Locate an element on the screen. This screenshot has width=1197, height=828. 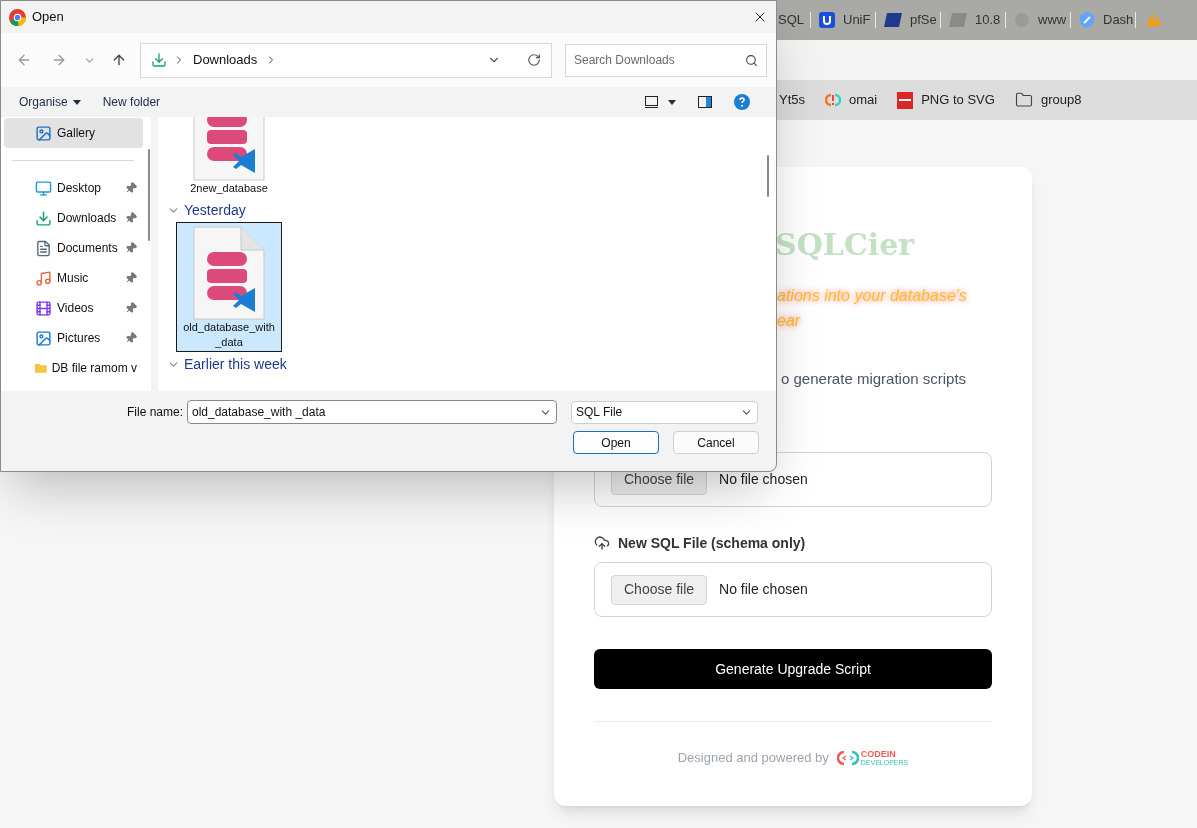
dialog-button: Cancel is located at coordinates (716, 442).